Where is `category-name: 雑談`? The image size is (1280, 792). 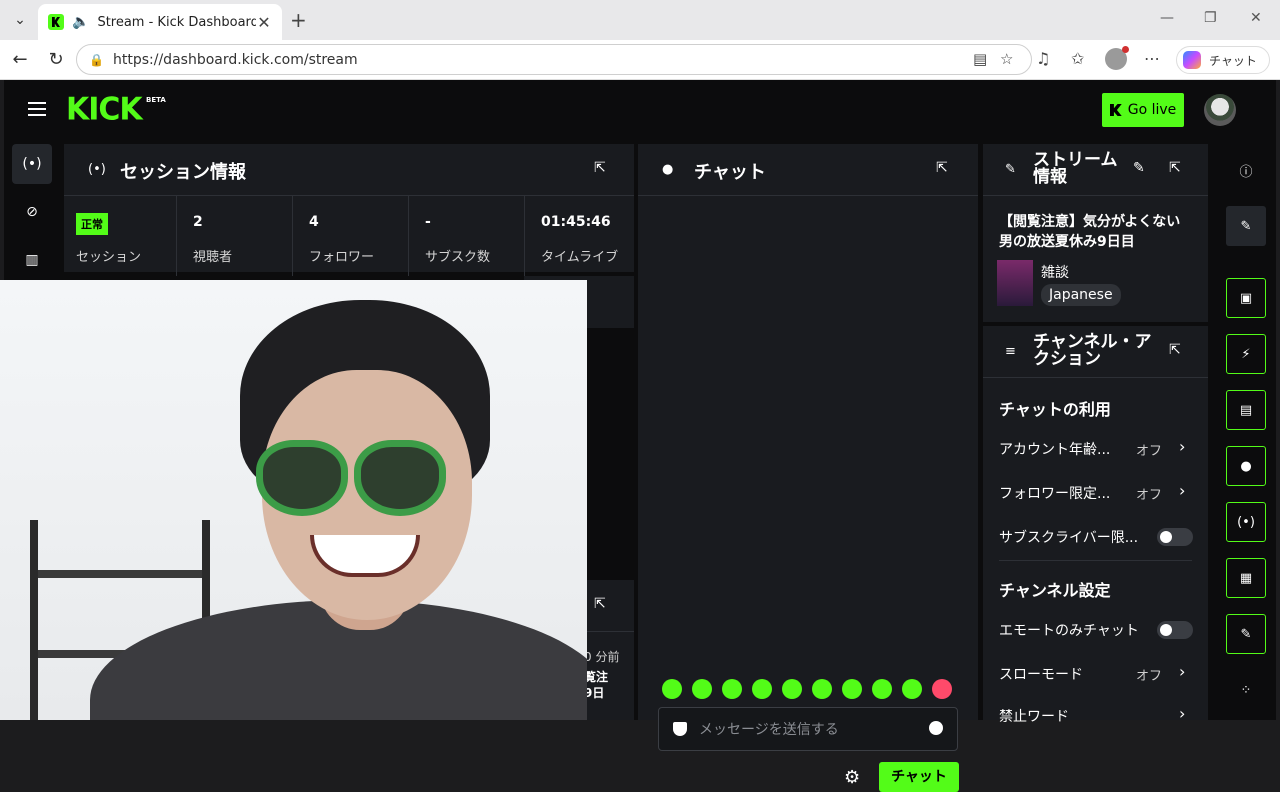
category-name: 雑談 is located at coordinates (1055, 272).